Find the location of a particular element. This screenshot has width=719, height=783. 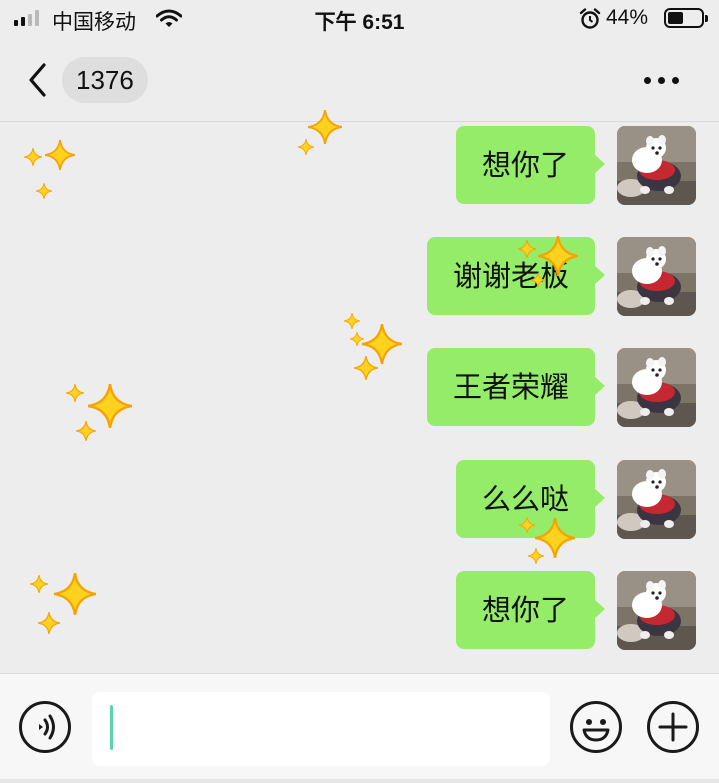

more-actions-button is located at coordinates (673, 727).